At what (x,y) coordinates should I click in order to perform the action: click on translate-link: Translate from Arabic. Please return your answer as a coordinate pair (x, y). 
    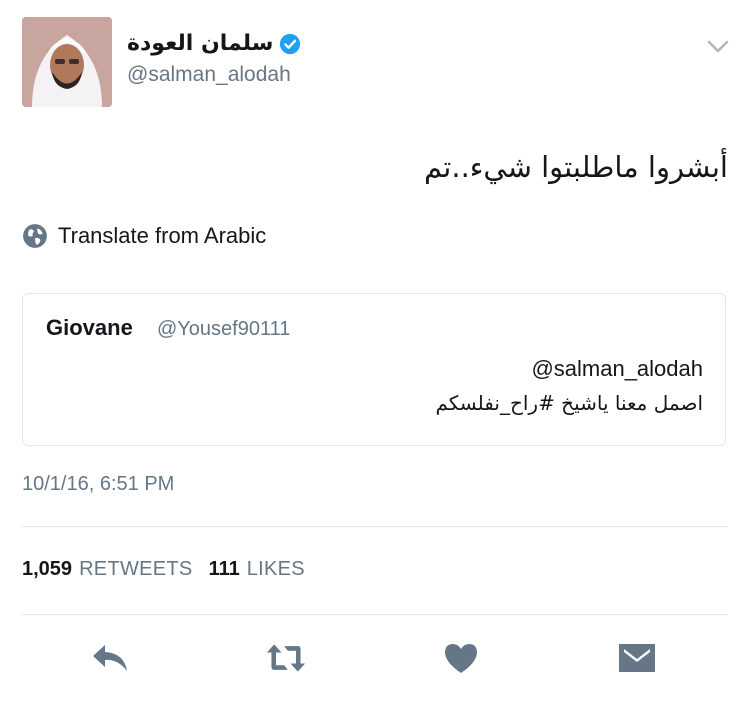
    Looking at the image, I should click on (144, 236).